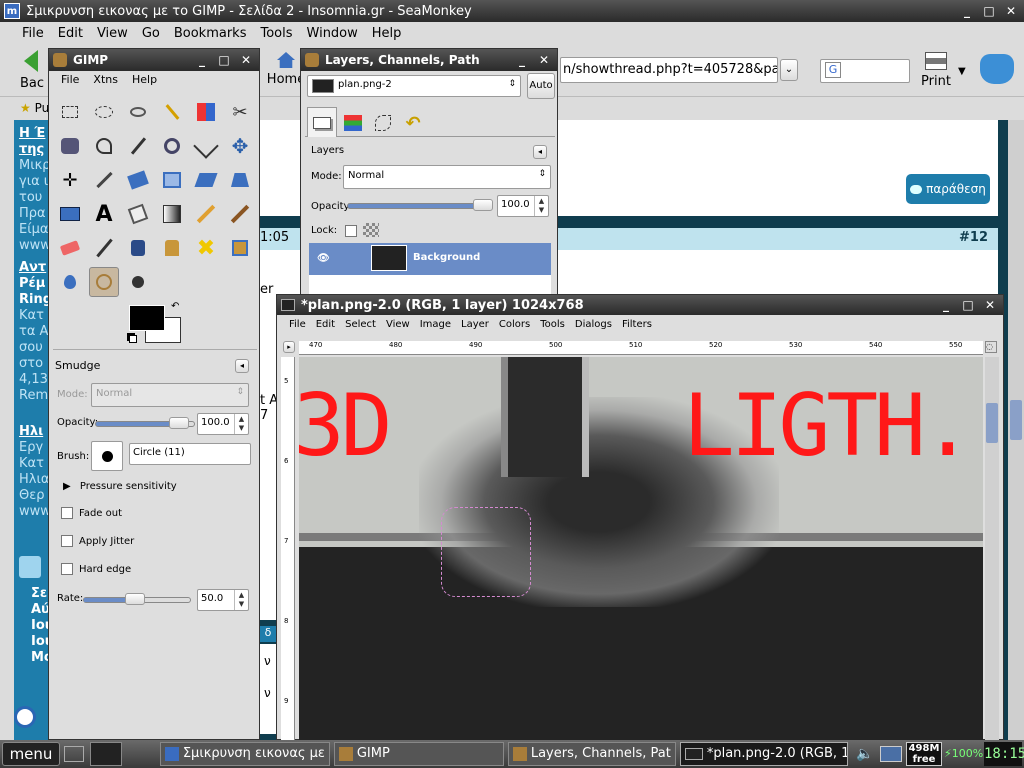 Image resolution: width=1024 pixels, height=768 pixels. Describe the element at coordinates (70, 282) in the screenshot. I see `blur-tool` at that location.